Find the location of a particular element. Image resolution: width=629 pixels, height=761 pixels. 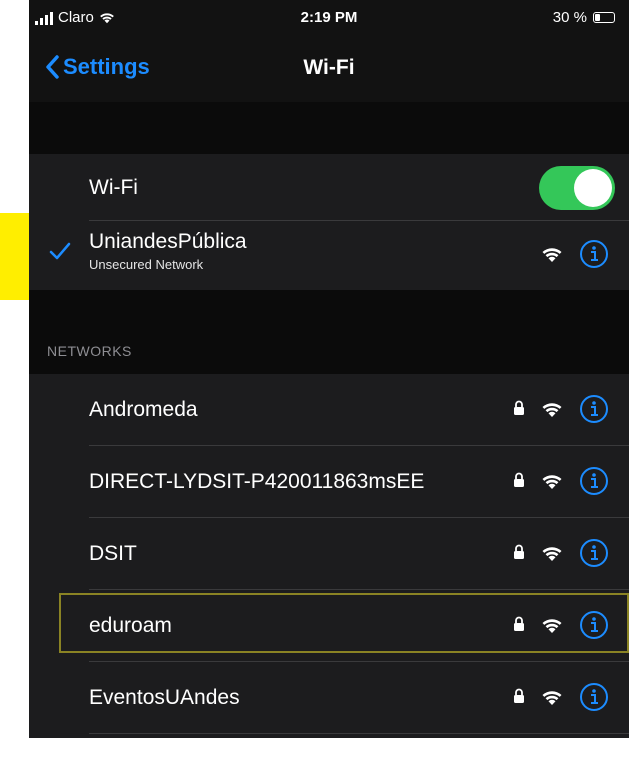

wifi-toggle-label: Wi-Fi is located at coordinates (113, 187).